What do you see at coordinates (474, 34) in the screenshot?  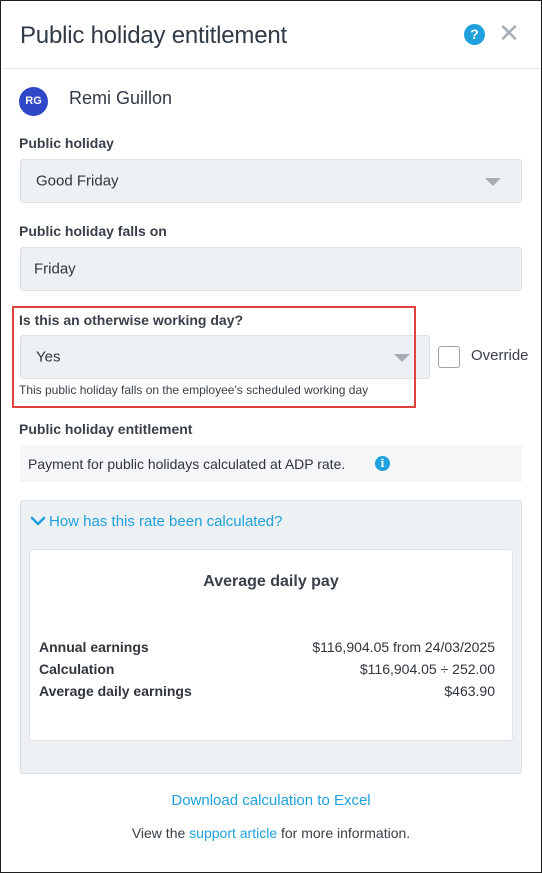 I see `help-icon: ?` at bounding box center [474, 34].